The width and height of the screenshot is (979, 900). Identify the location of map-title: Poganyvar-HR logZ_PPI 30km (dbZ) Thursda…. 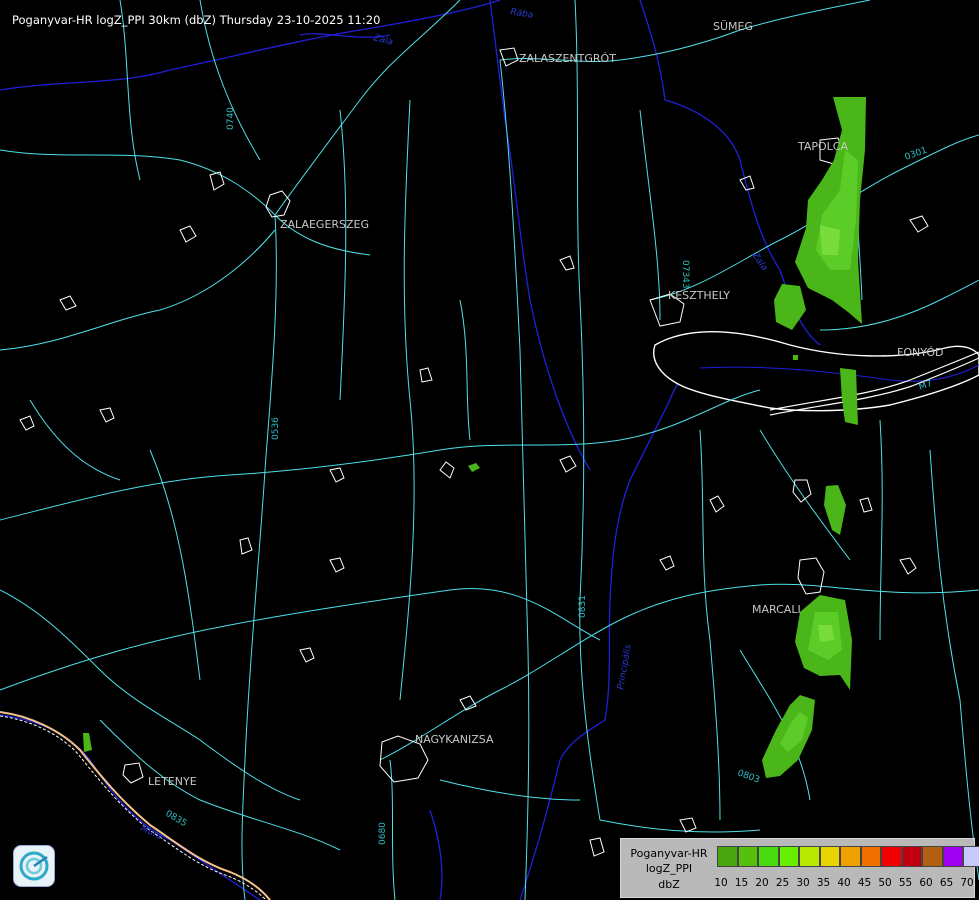
(196, 20).